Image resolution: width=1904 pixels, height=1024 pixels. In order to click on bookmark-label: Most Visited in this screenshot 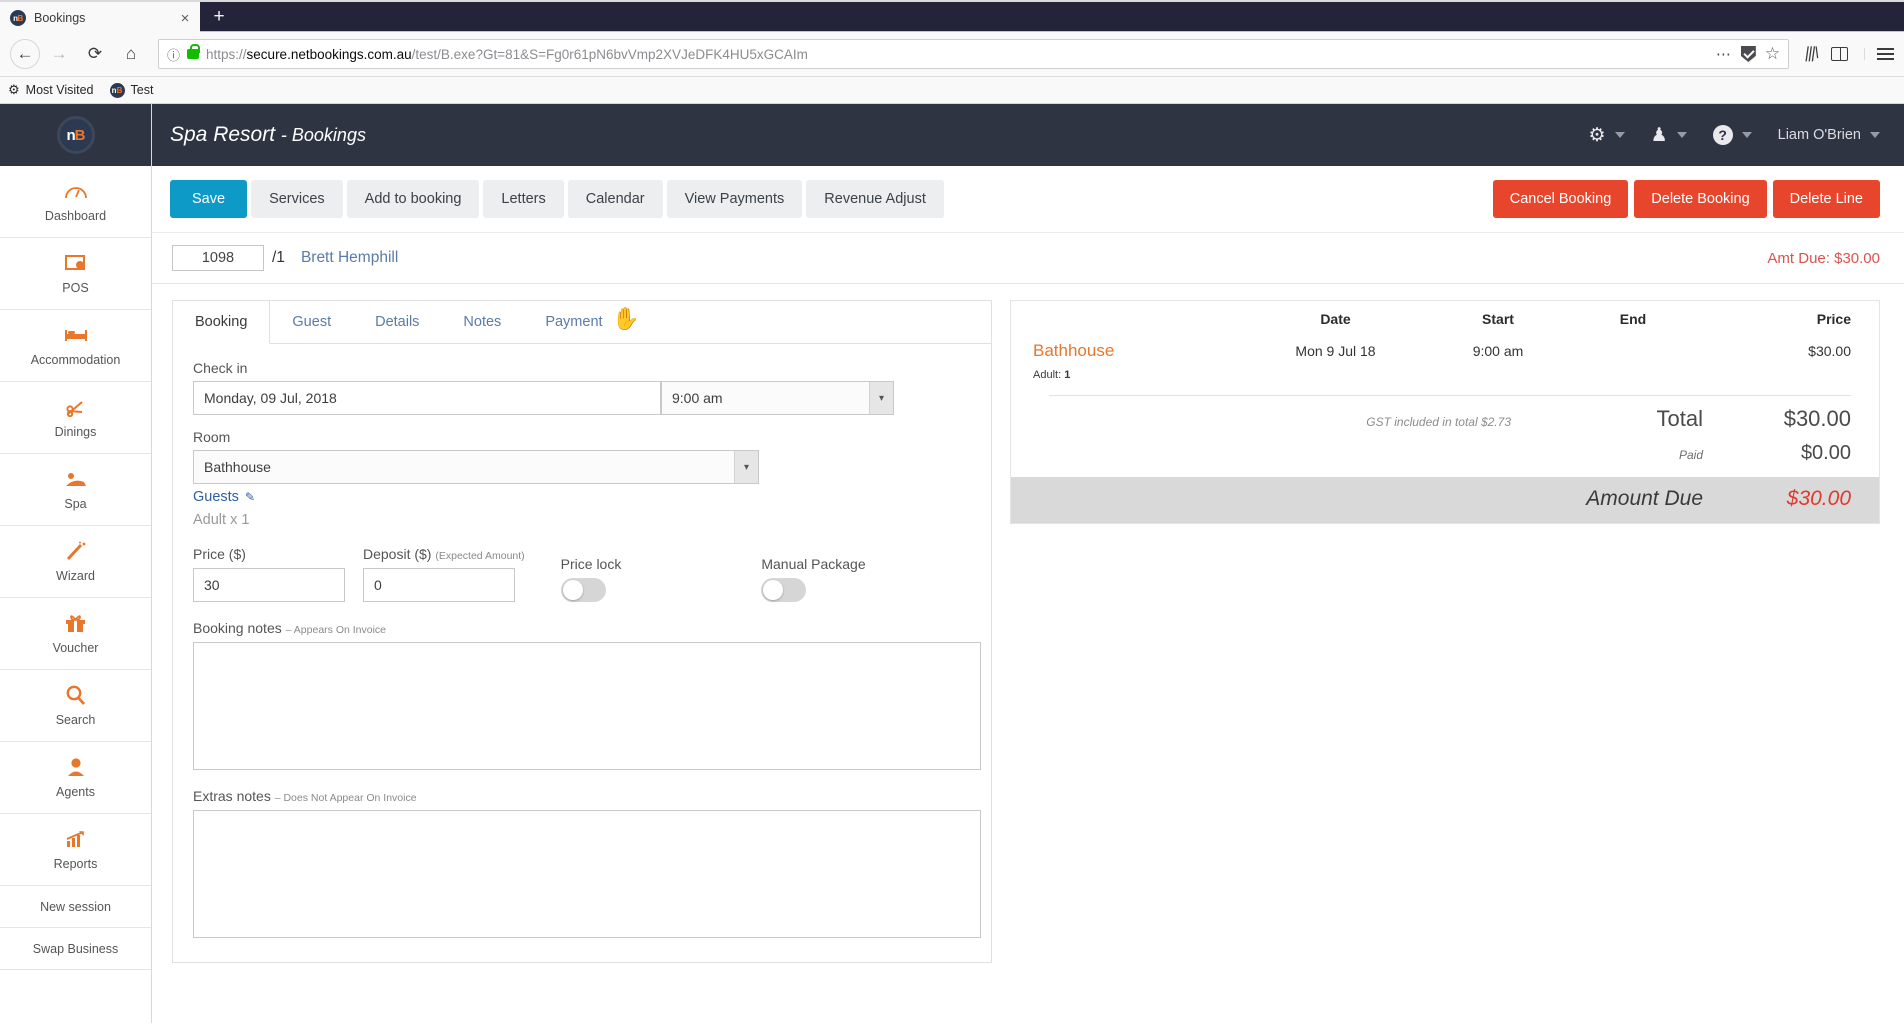, I will do `click(59, 90)`.